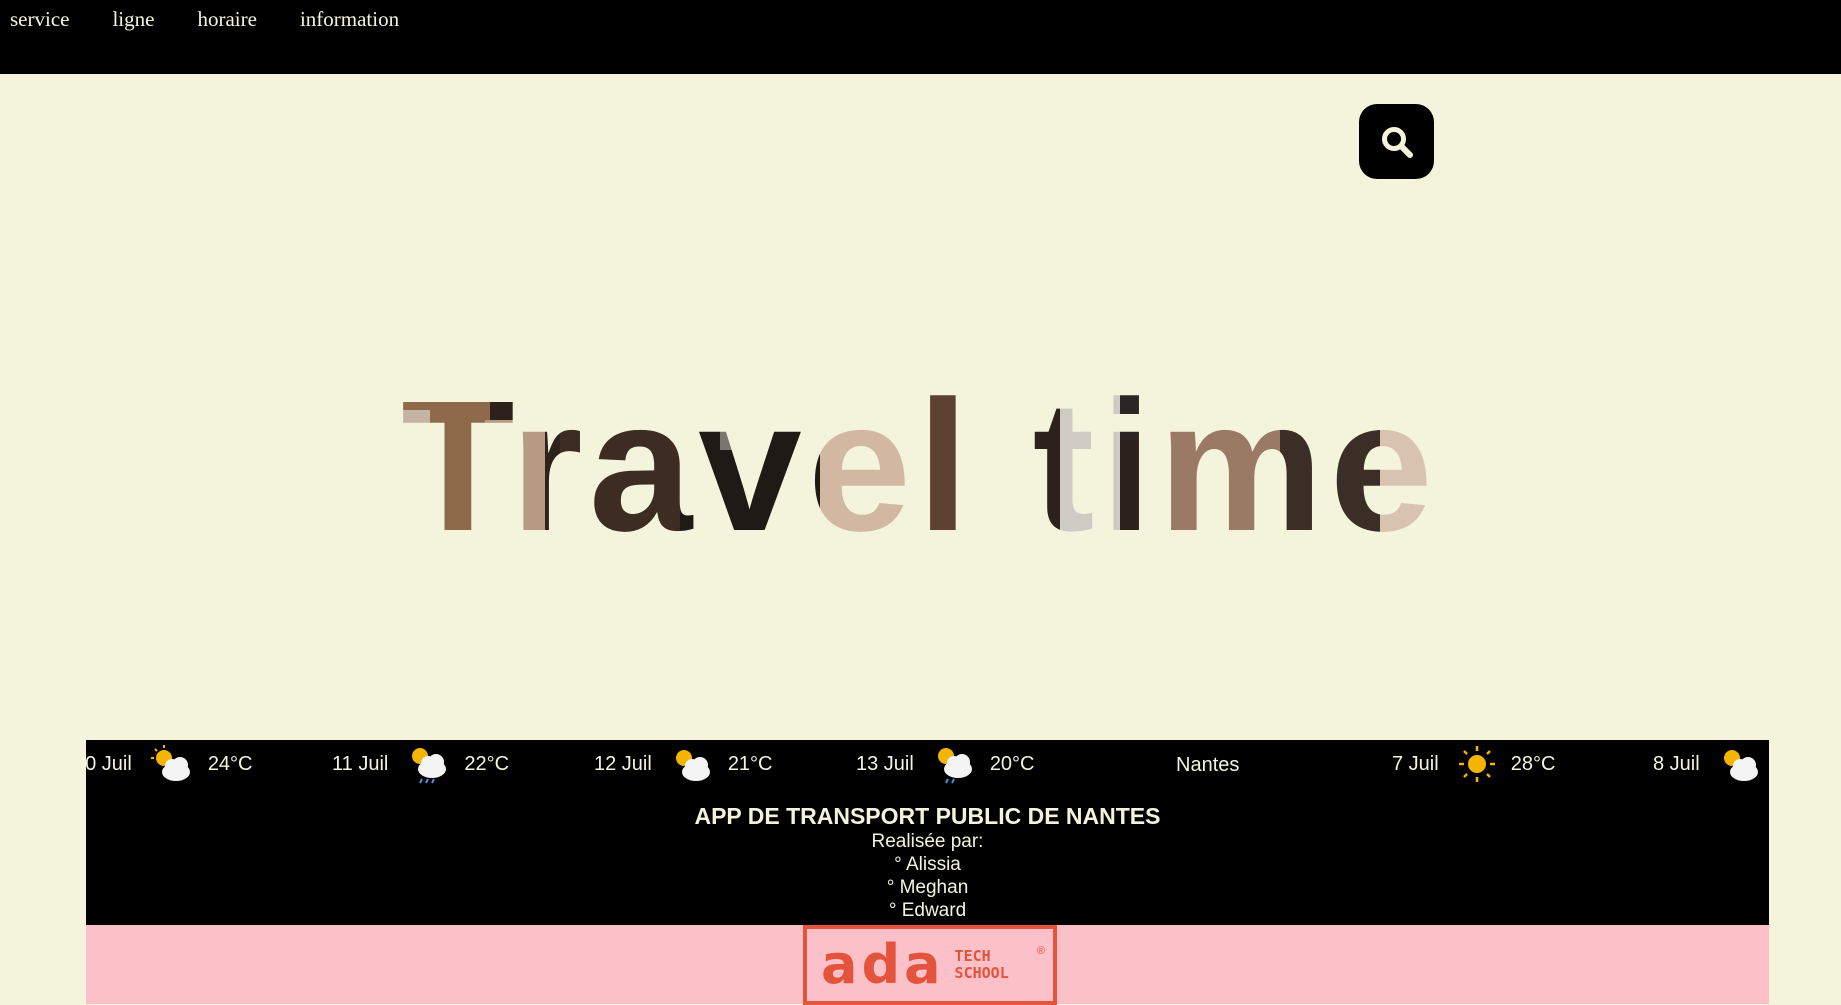 The height and width of the screenshot is (1005, 1841). I want to click on weather-day: 13 Juil 20°C, so click(945, 764).